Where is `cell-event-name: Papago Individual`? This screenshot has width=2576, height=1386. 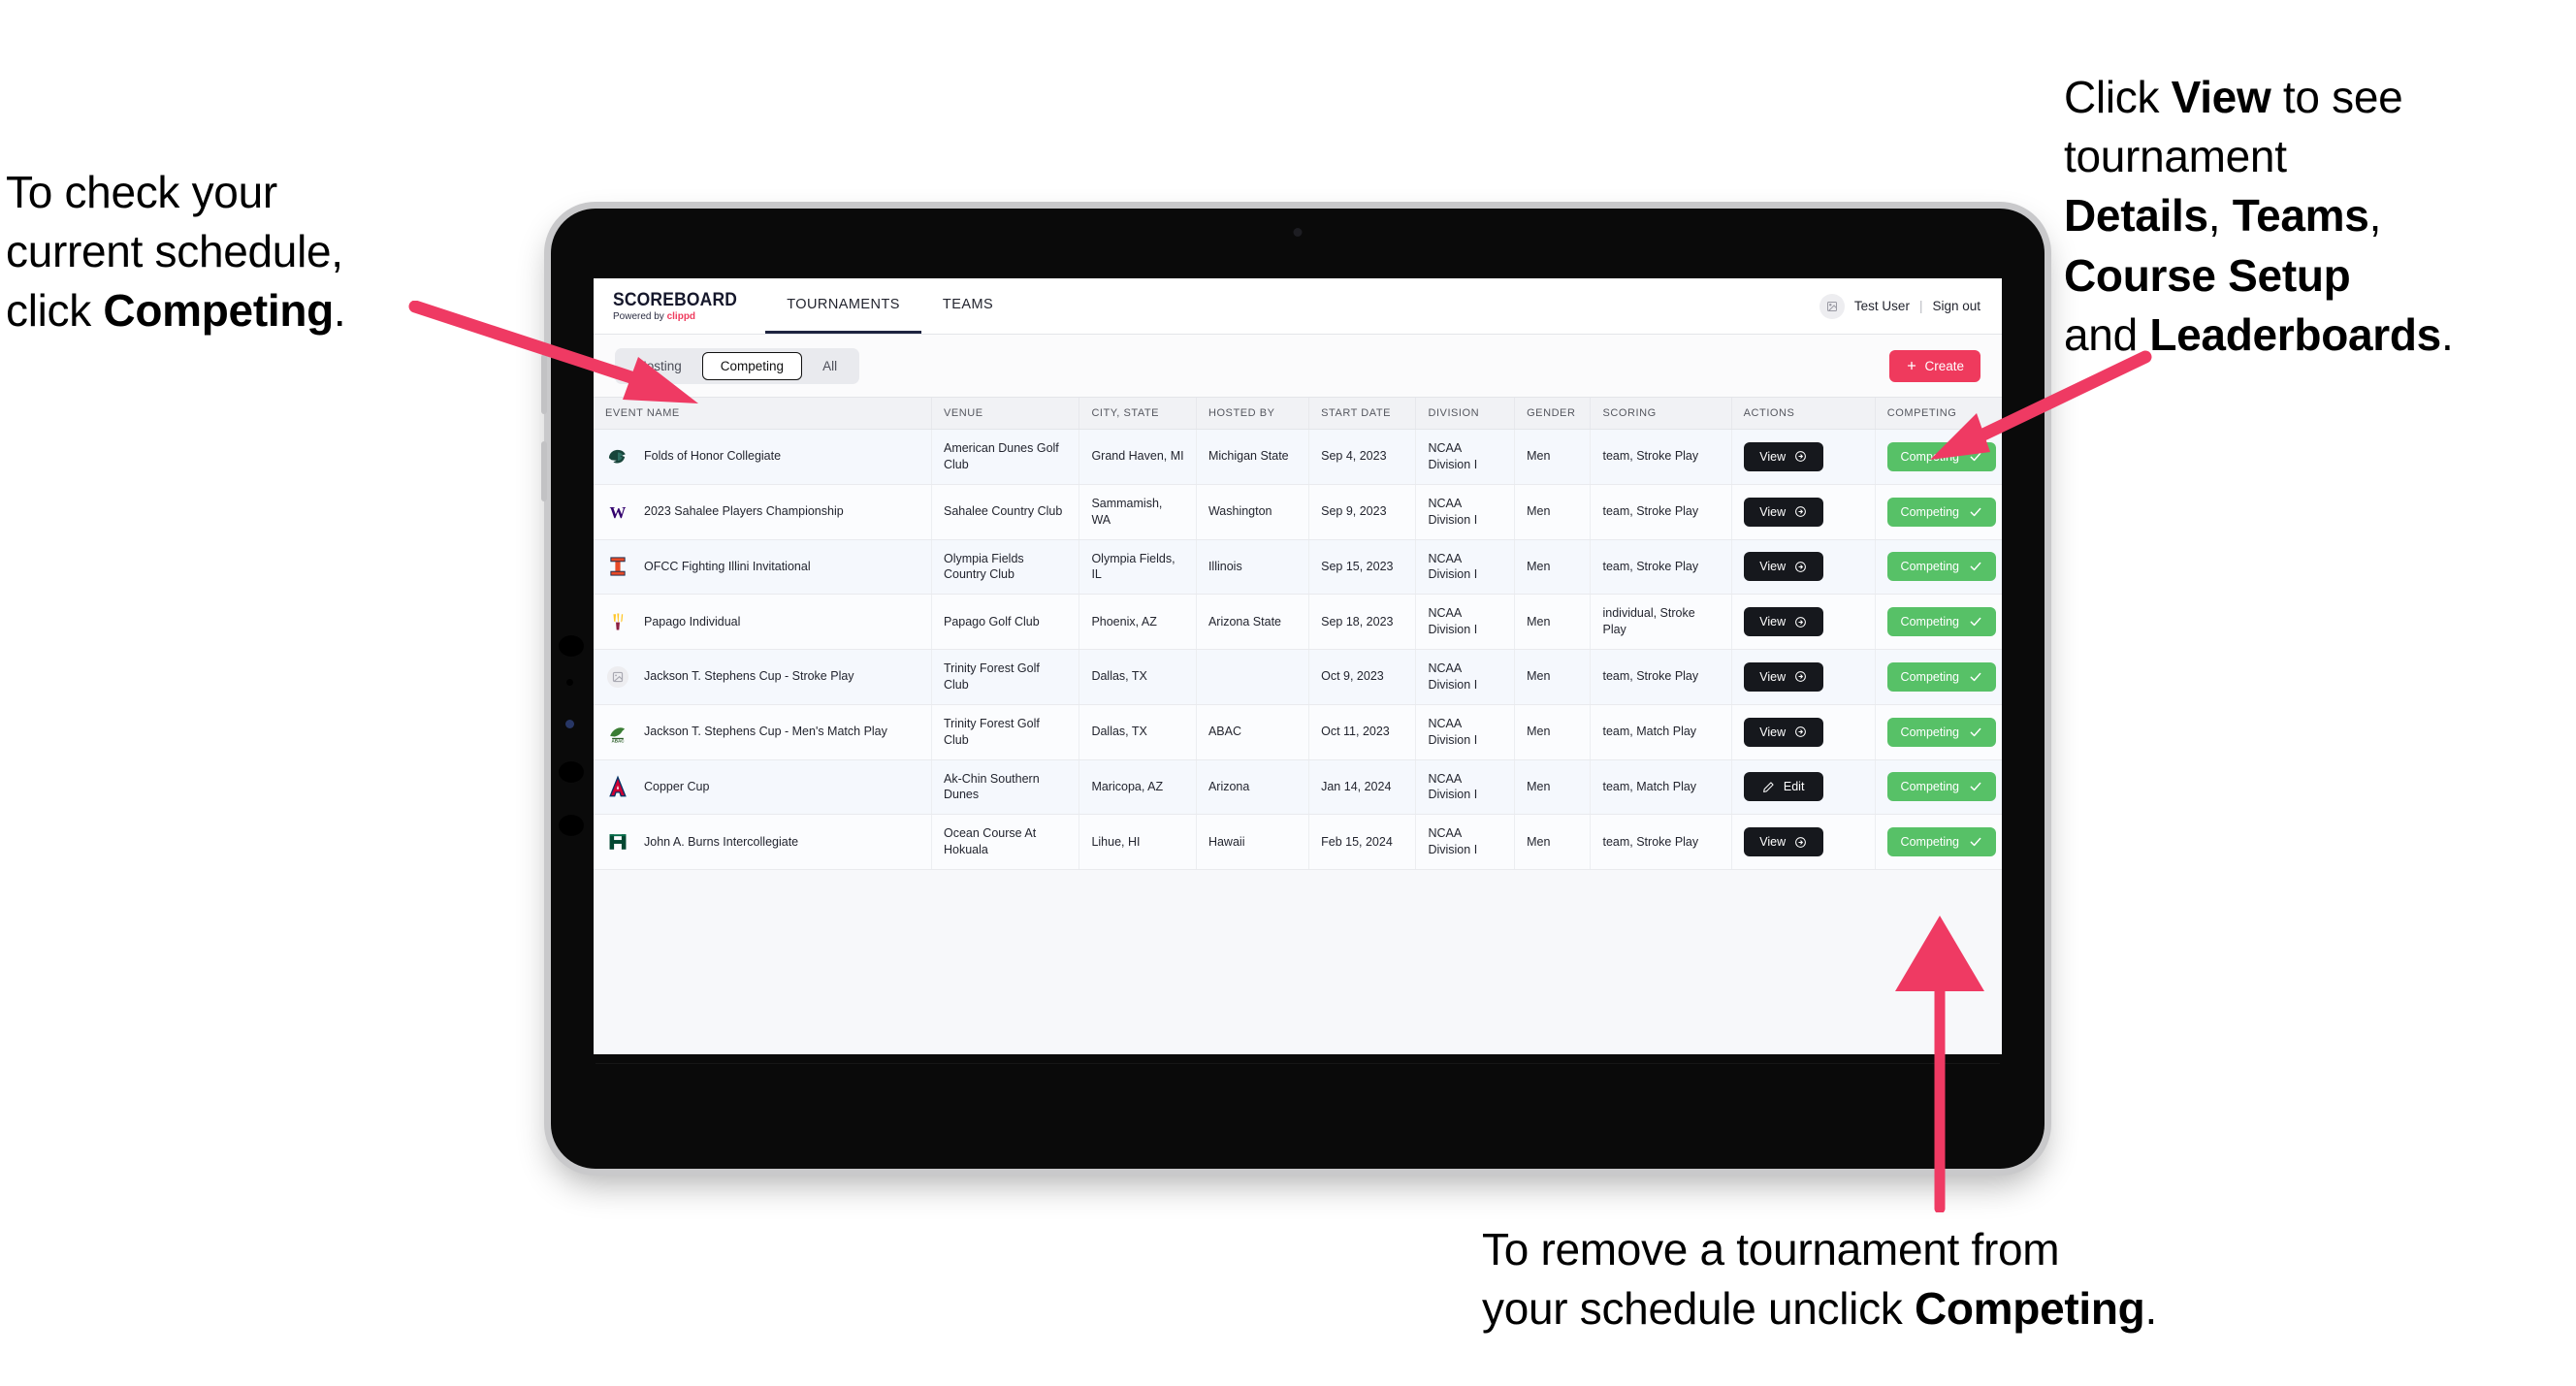
cell-event-name: Papago Individual is located at coordinates (763, 622).